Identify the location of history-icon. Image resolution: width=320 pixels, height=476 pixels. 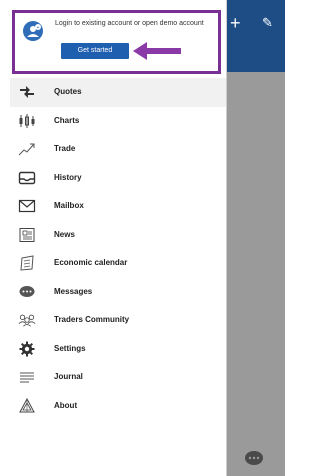
(27, 178).